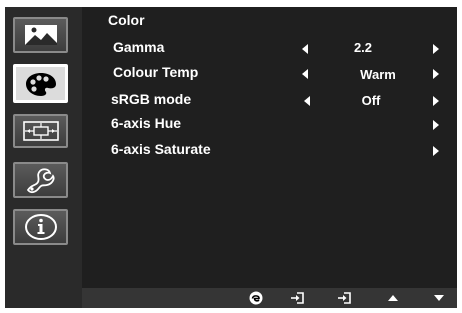 The image size is (462, 313). What do you see at coordinates (256, 298) in the screenshot?
I see `e-key-icon` at bounding box center [256, 298].